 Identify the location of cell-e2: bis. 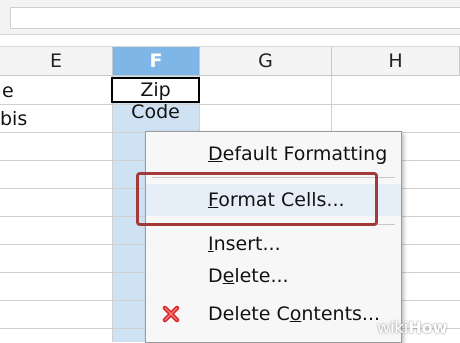
(13, 119).